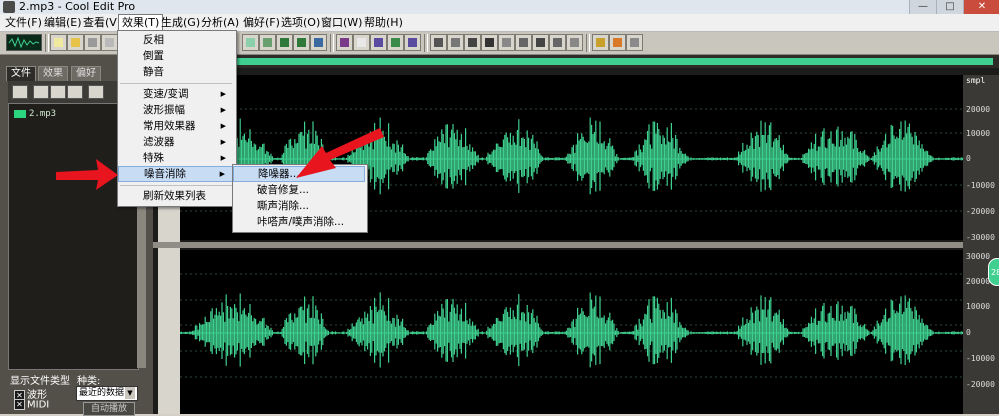 The height and width of the screenshot is (416, 999). I want to click on new-file-button, so click(58, 42).